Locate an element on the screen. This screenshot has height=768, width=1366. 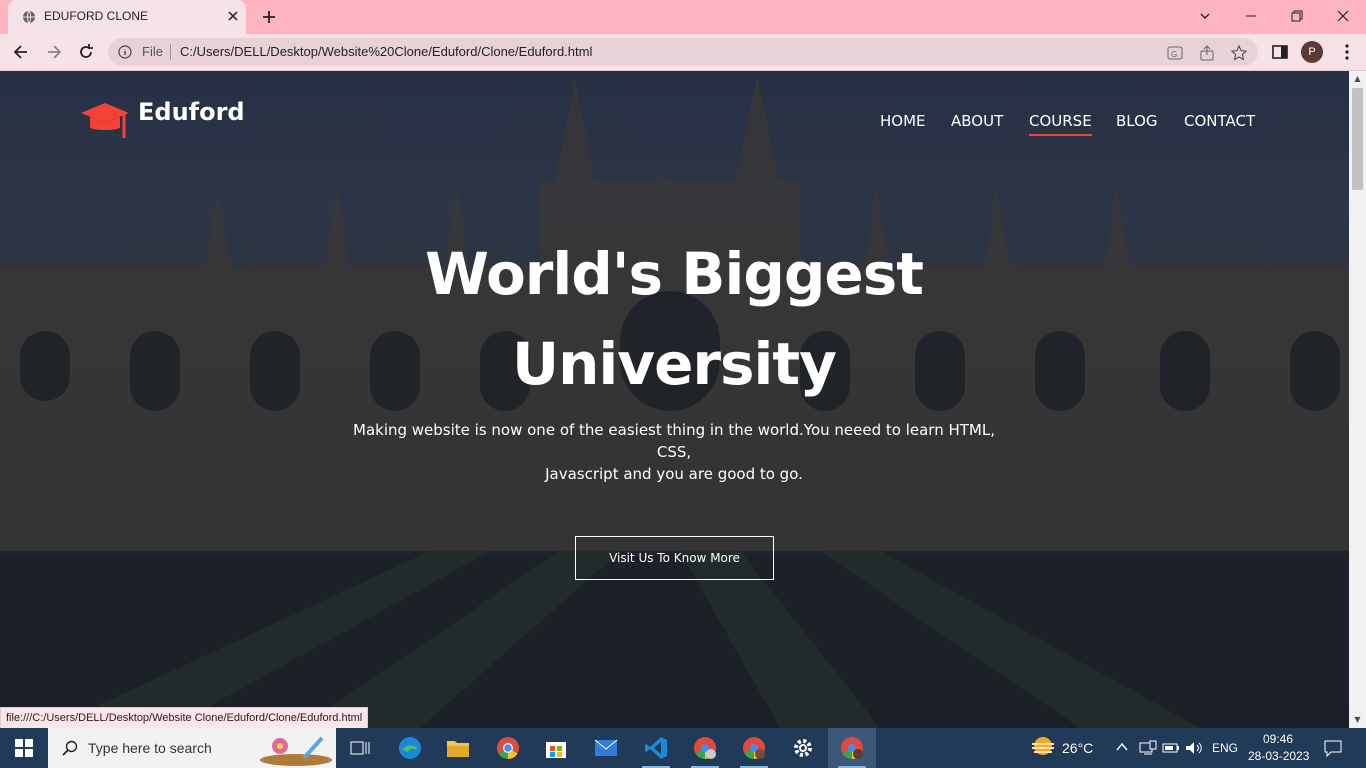
scroll-up-icon: ▲ is located at coordinates (1357, 78).